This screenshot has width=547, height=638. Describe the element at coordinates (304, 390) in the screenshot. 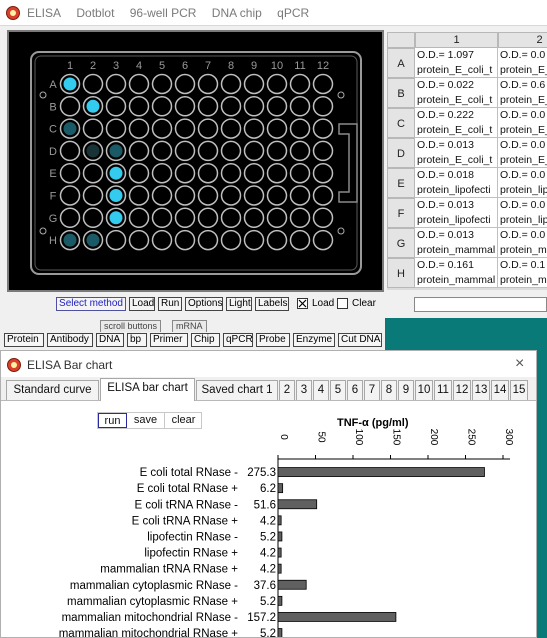

I see `chart-tab: 3` at that location.